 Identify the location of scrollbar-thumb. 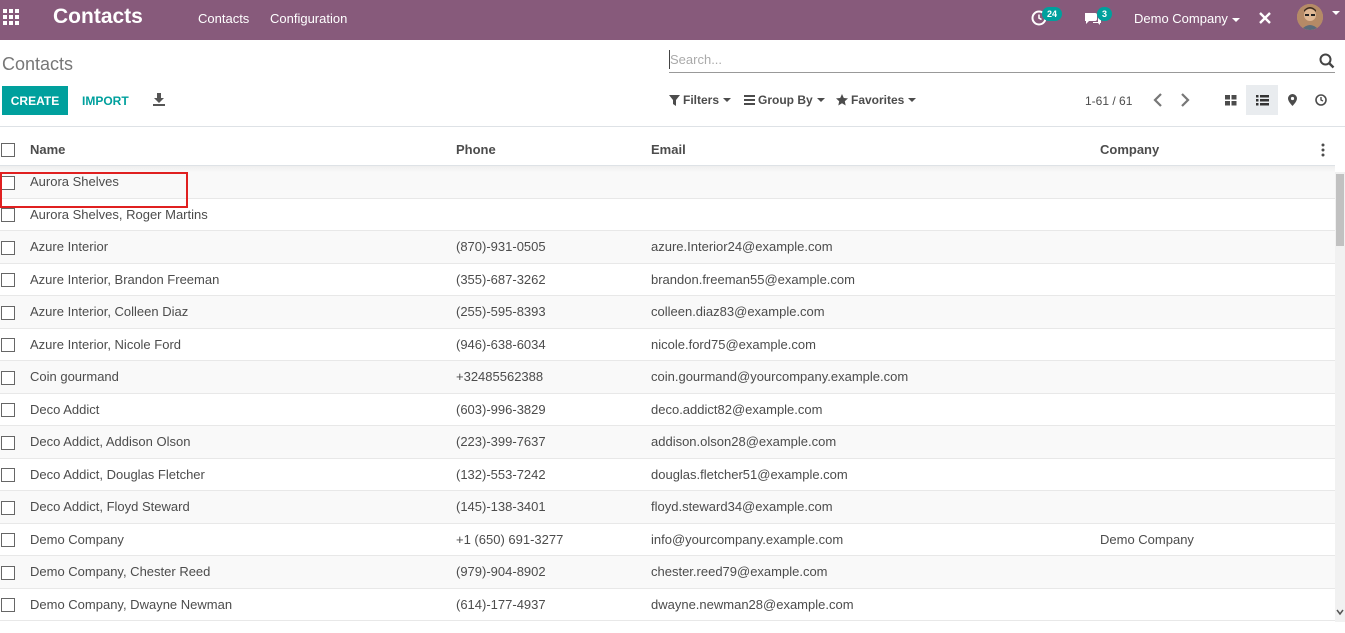
(1340, 210).